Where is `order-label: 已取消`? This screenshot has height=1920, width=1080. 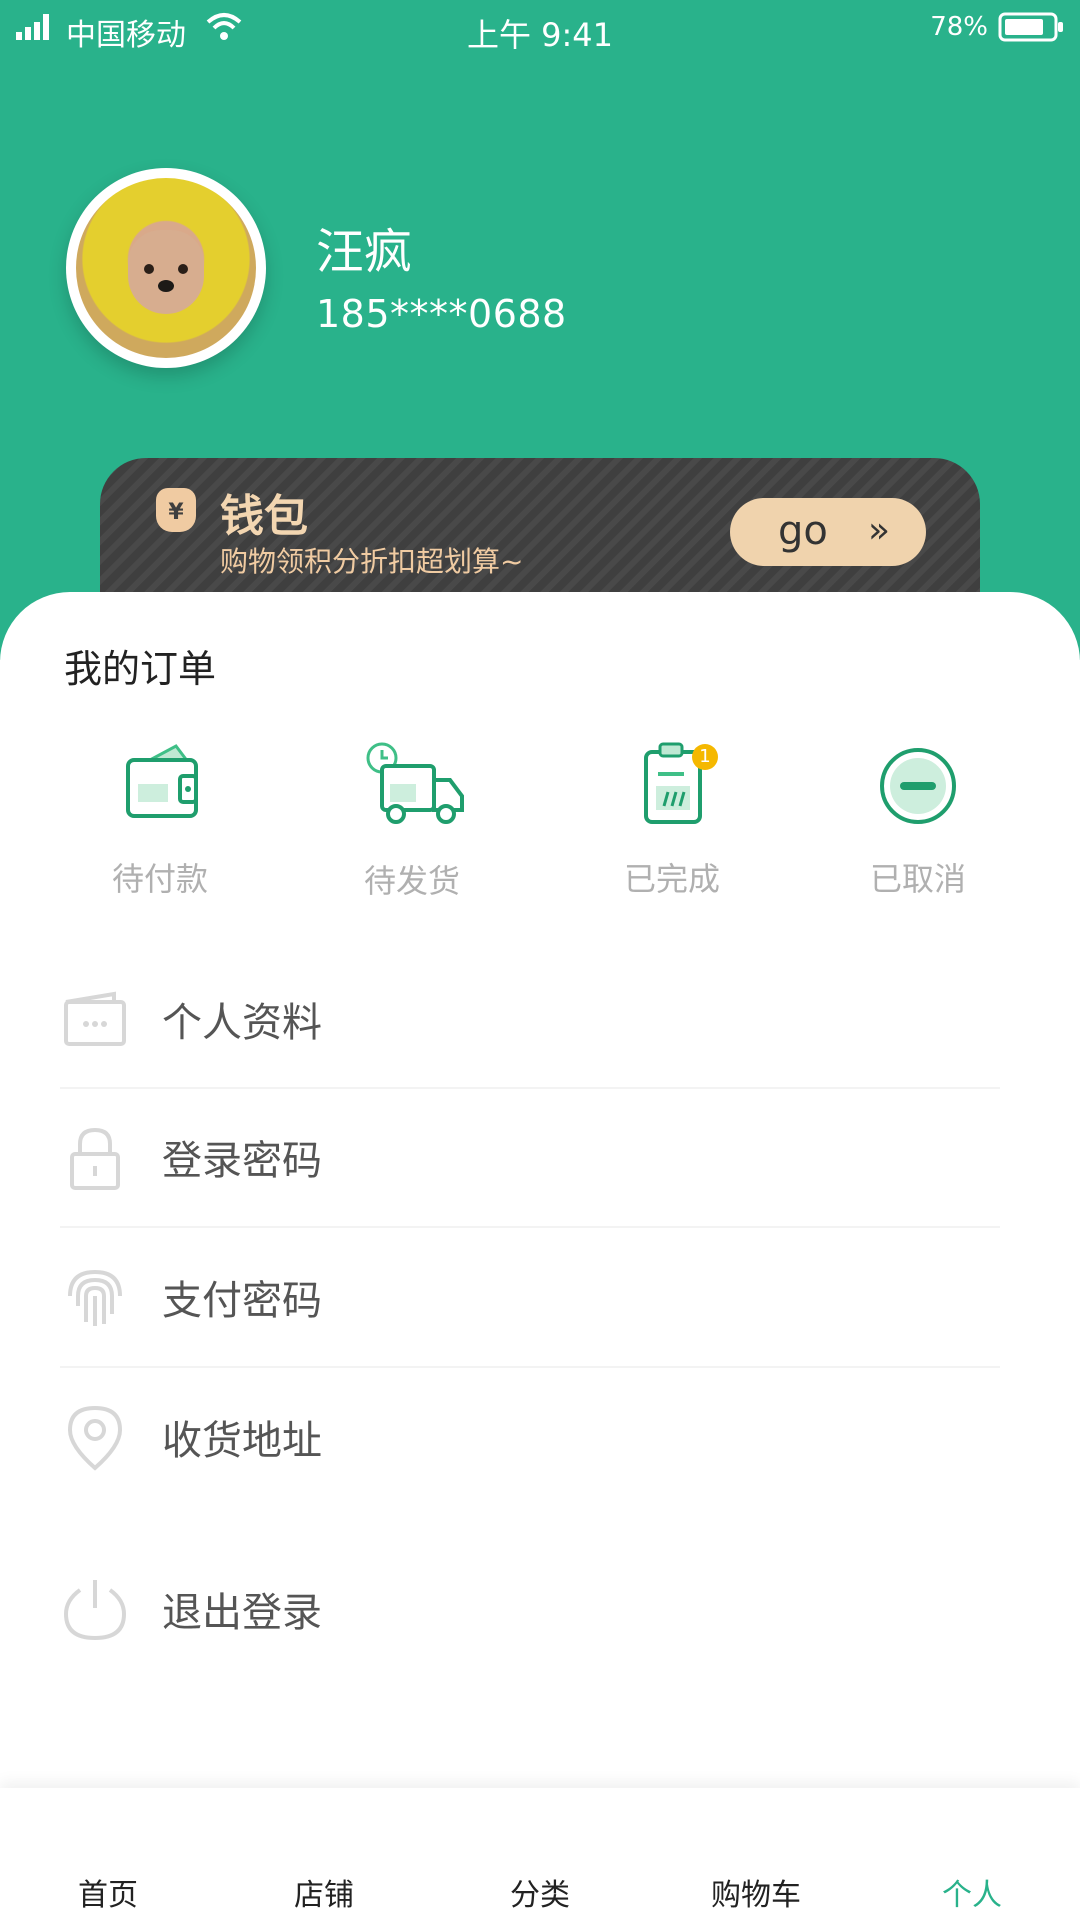
order-label: 已取消 is located at coordinates (917, 879).